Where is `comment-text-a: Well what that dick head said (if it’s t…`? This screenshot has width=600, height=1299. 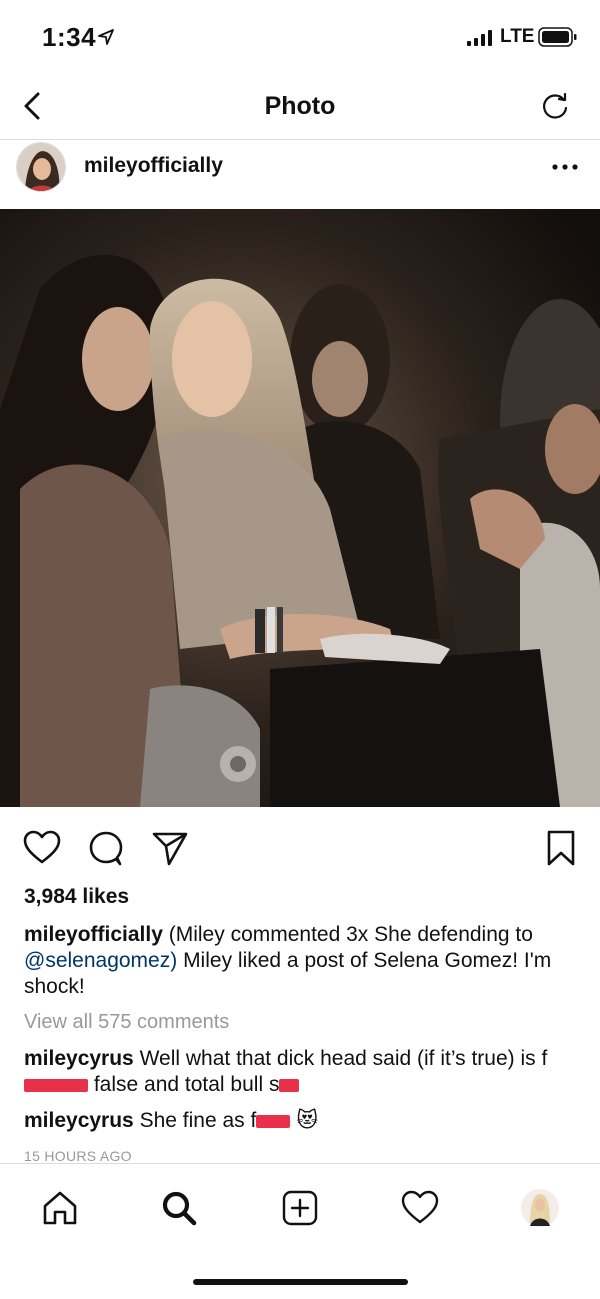
comment-text-a: Well what that dick head said (if it’s t… is located at coordinates (343, 1058).